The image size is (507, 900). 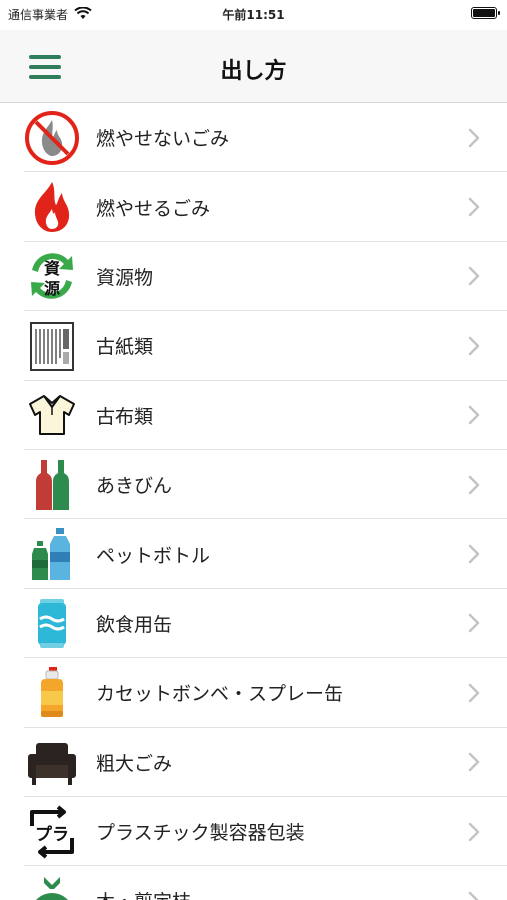 I want to click on pet-bottle-icon, so click(x=52, y=554).